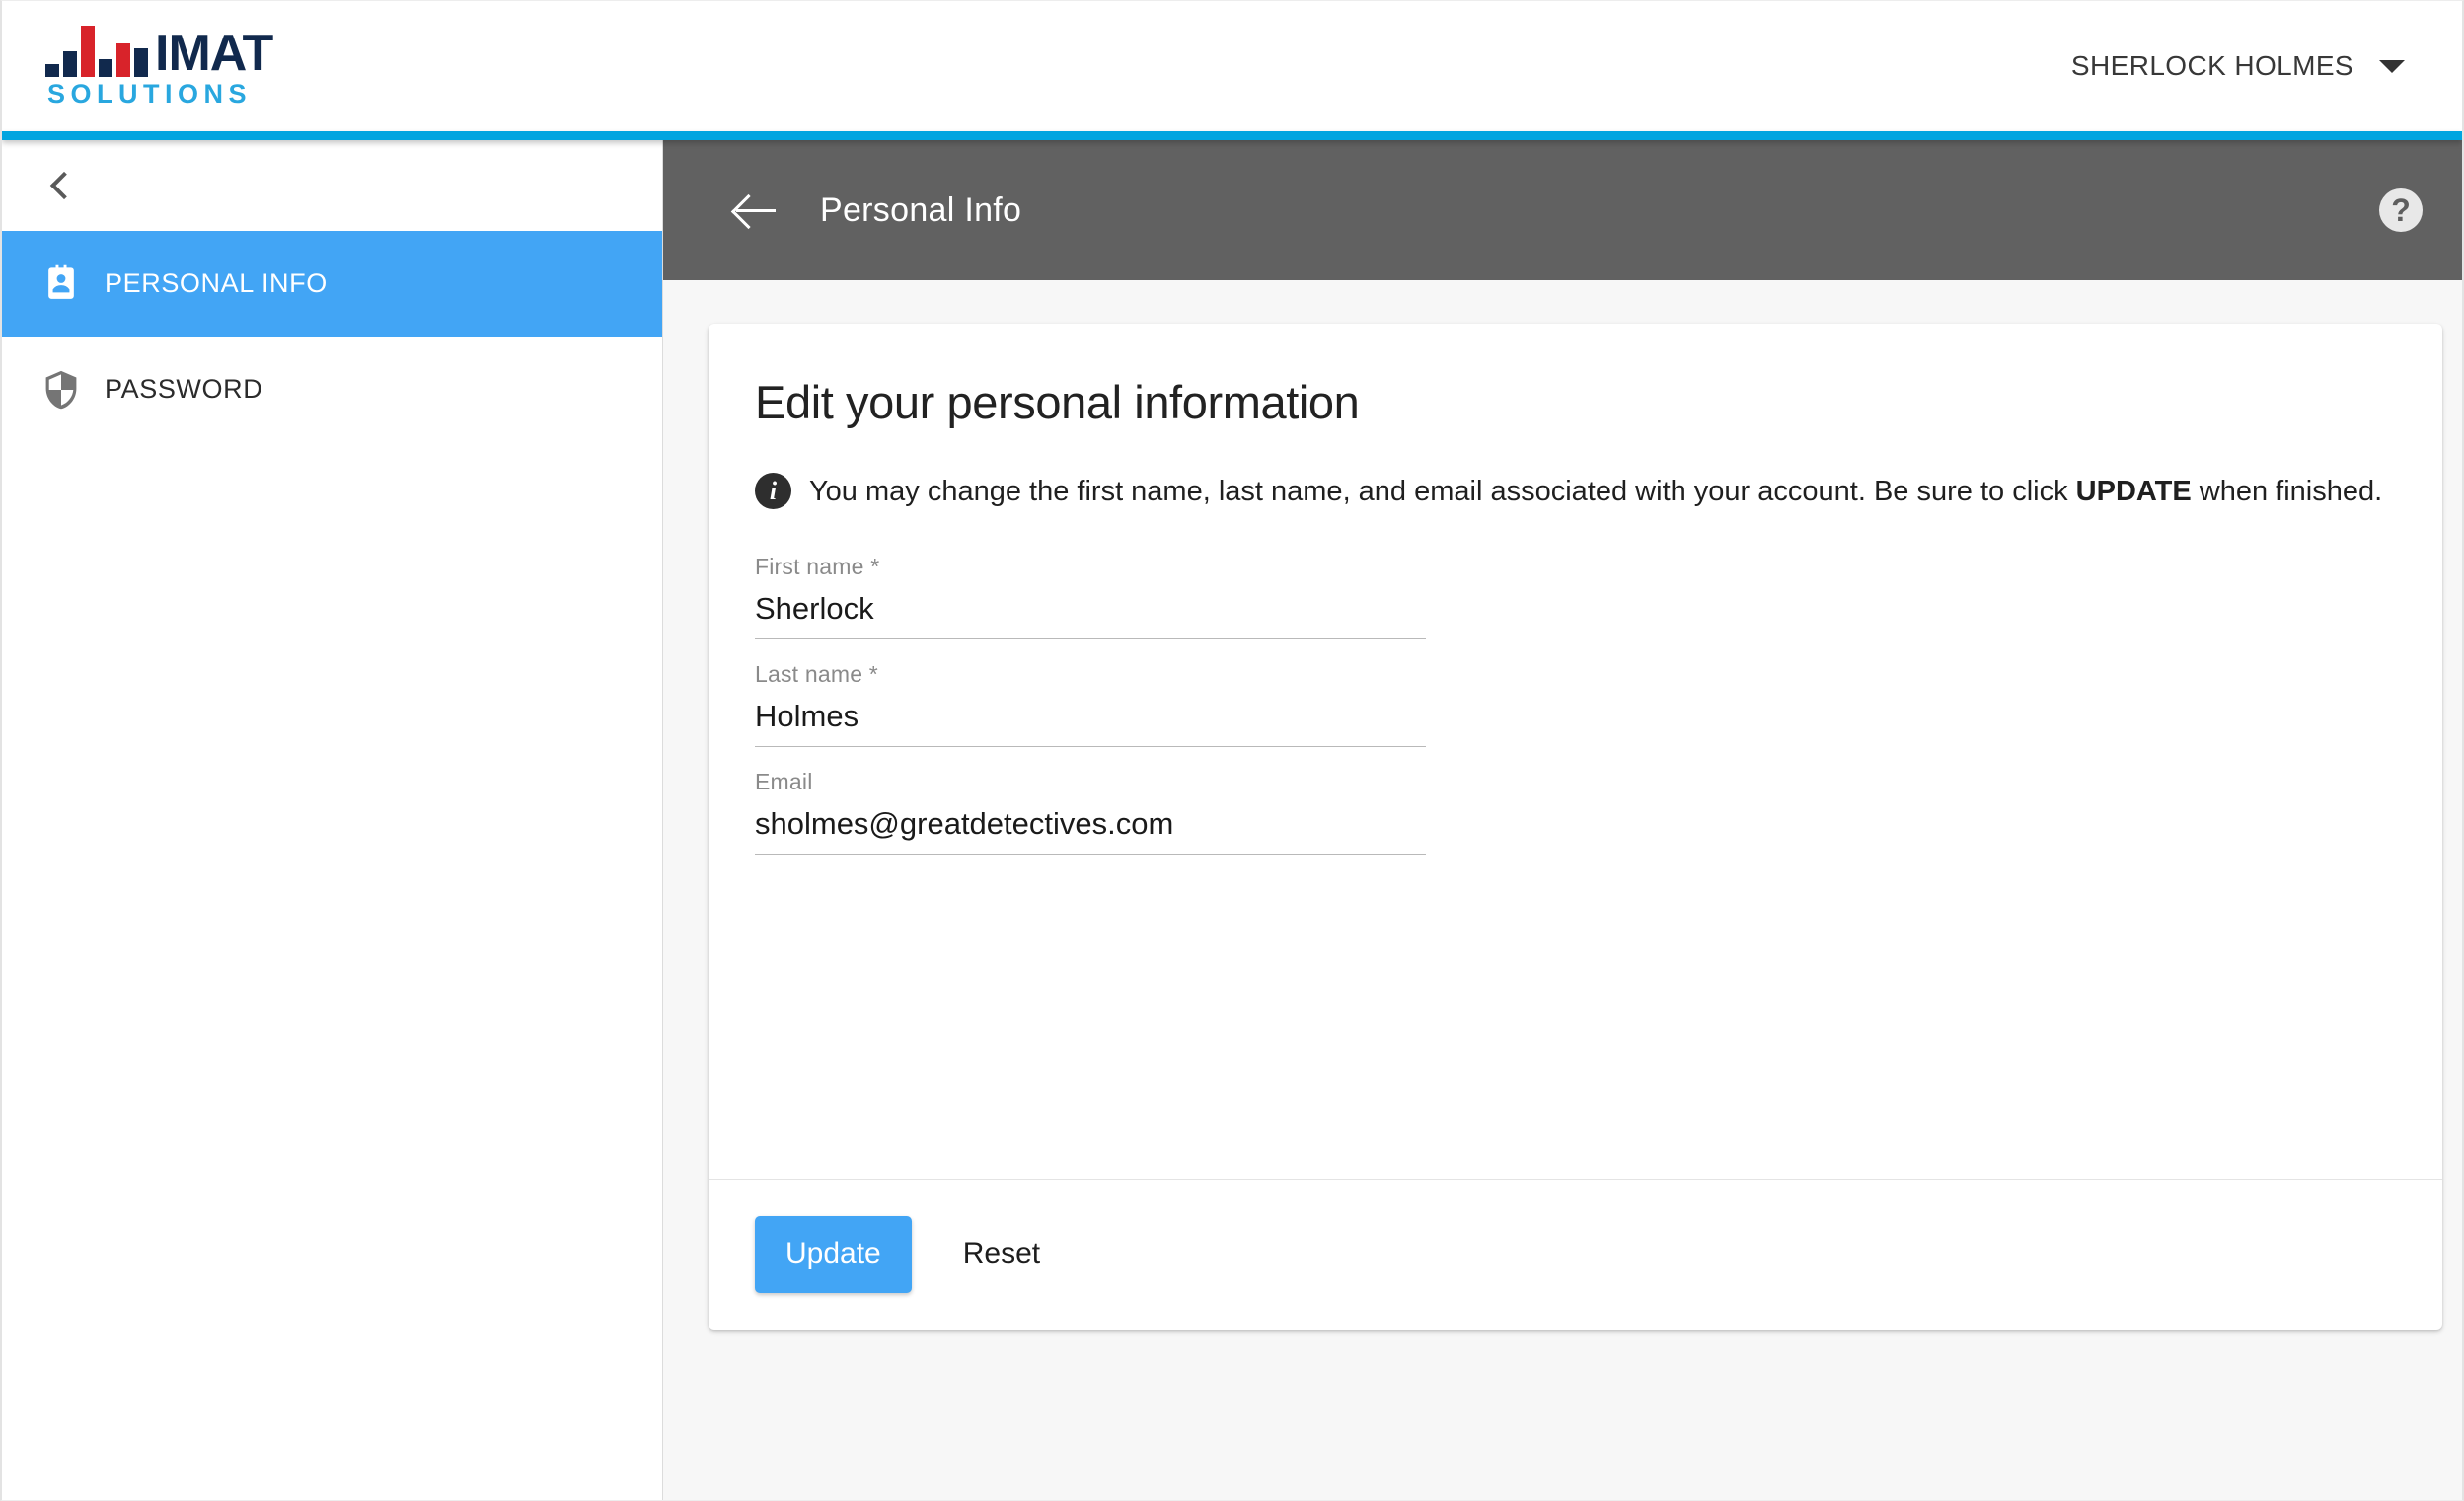  What do you see at coordinates (2401, 210) in the screenshot?
I see `help-circle-icon: ?` at bounding box center [2401, 210].